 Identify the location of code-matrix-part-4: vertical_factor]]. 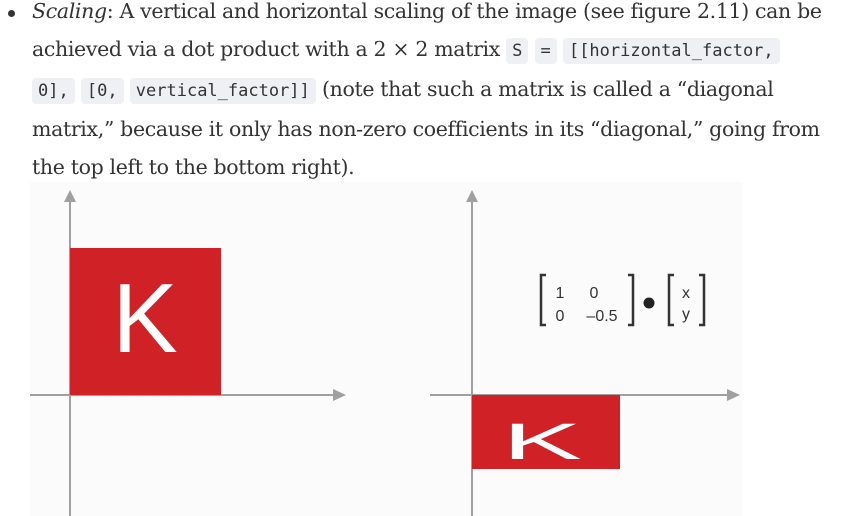
(222, 91).